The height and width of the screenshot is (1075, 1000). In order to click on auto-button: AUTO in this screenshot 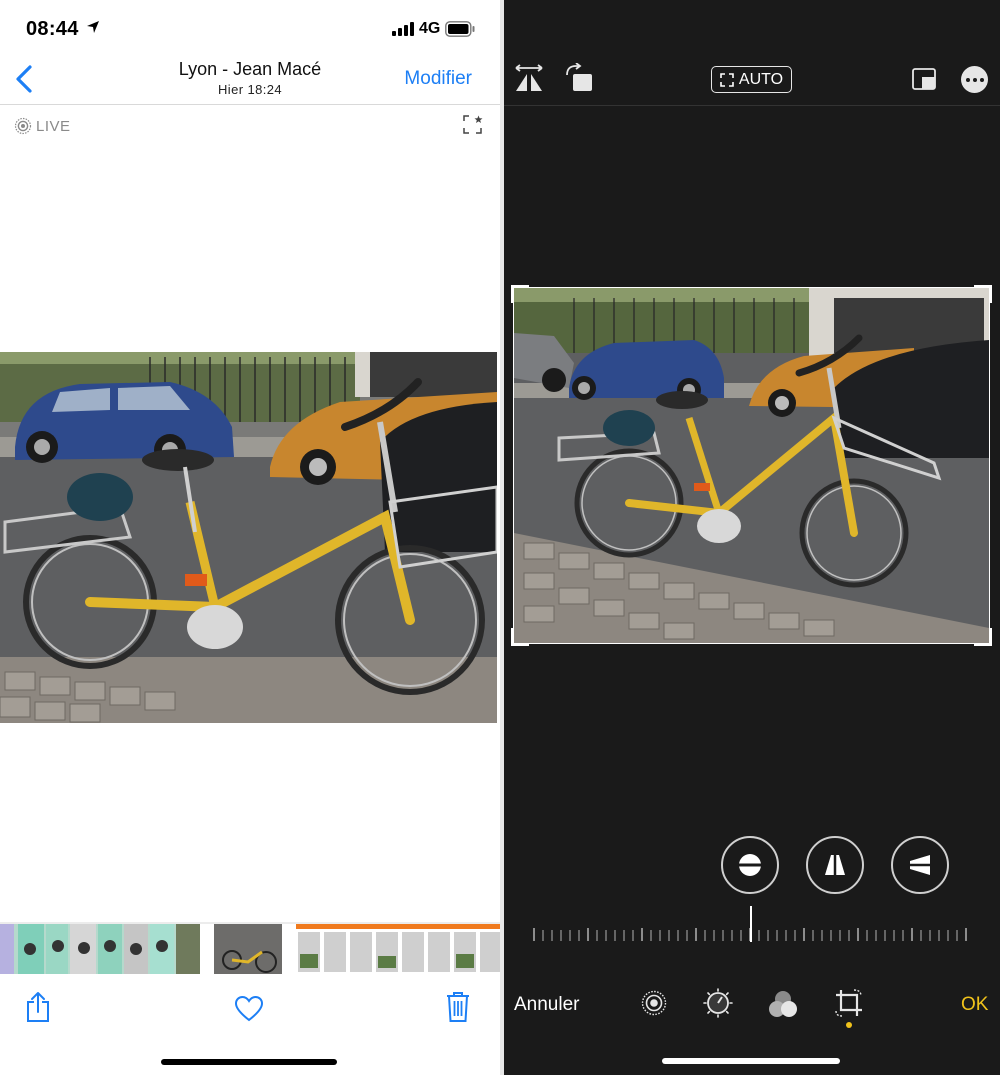, I will do `click(751, 79)`.